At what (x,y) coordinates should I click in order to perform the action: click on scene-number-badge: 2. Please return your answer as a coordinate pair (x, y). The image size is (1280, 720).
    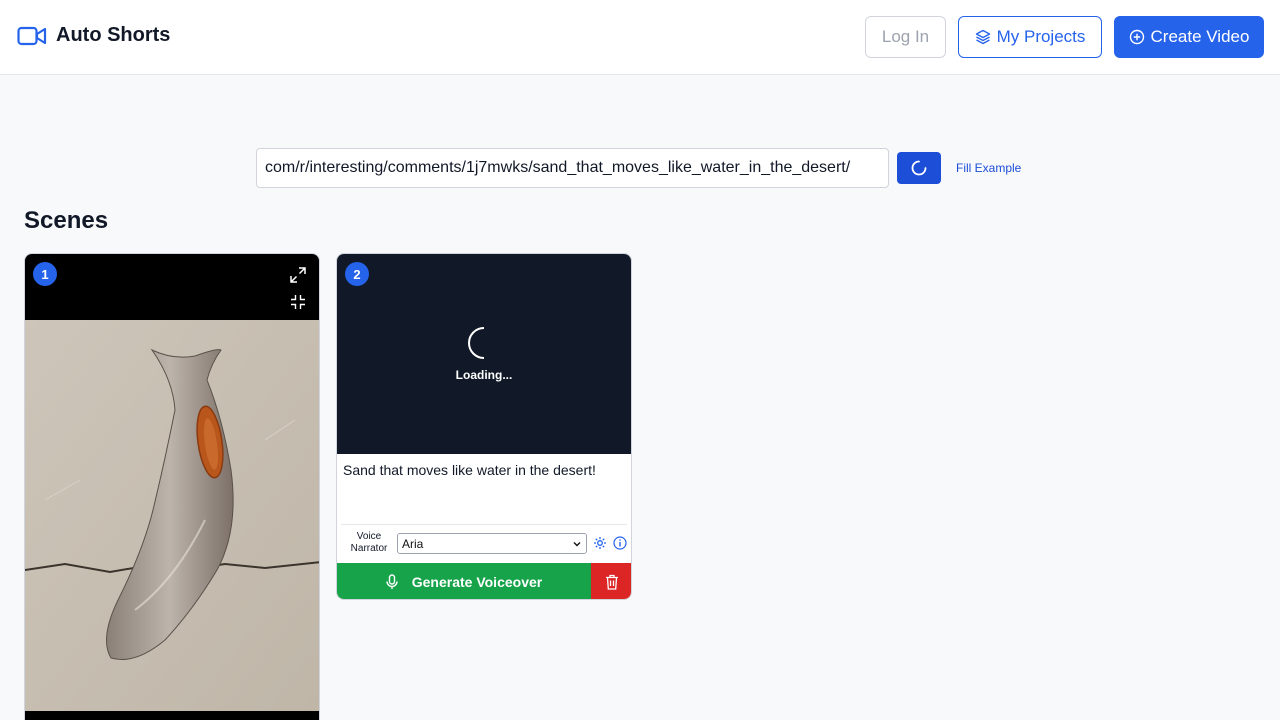
    Looking at the image, I should click on (357, 274).